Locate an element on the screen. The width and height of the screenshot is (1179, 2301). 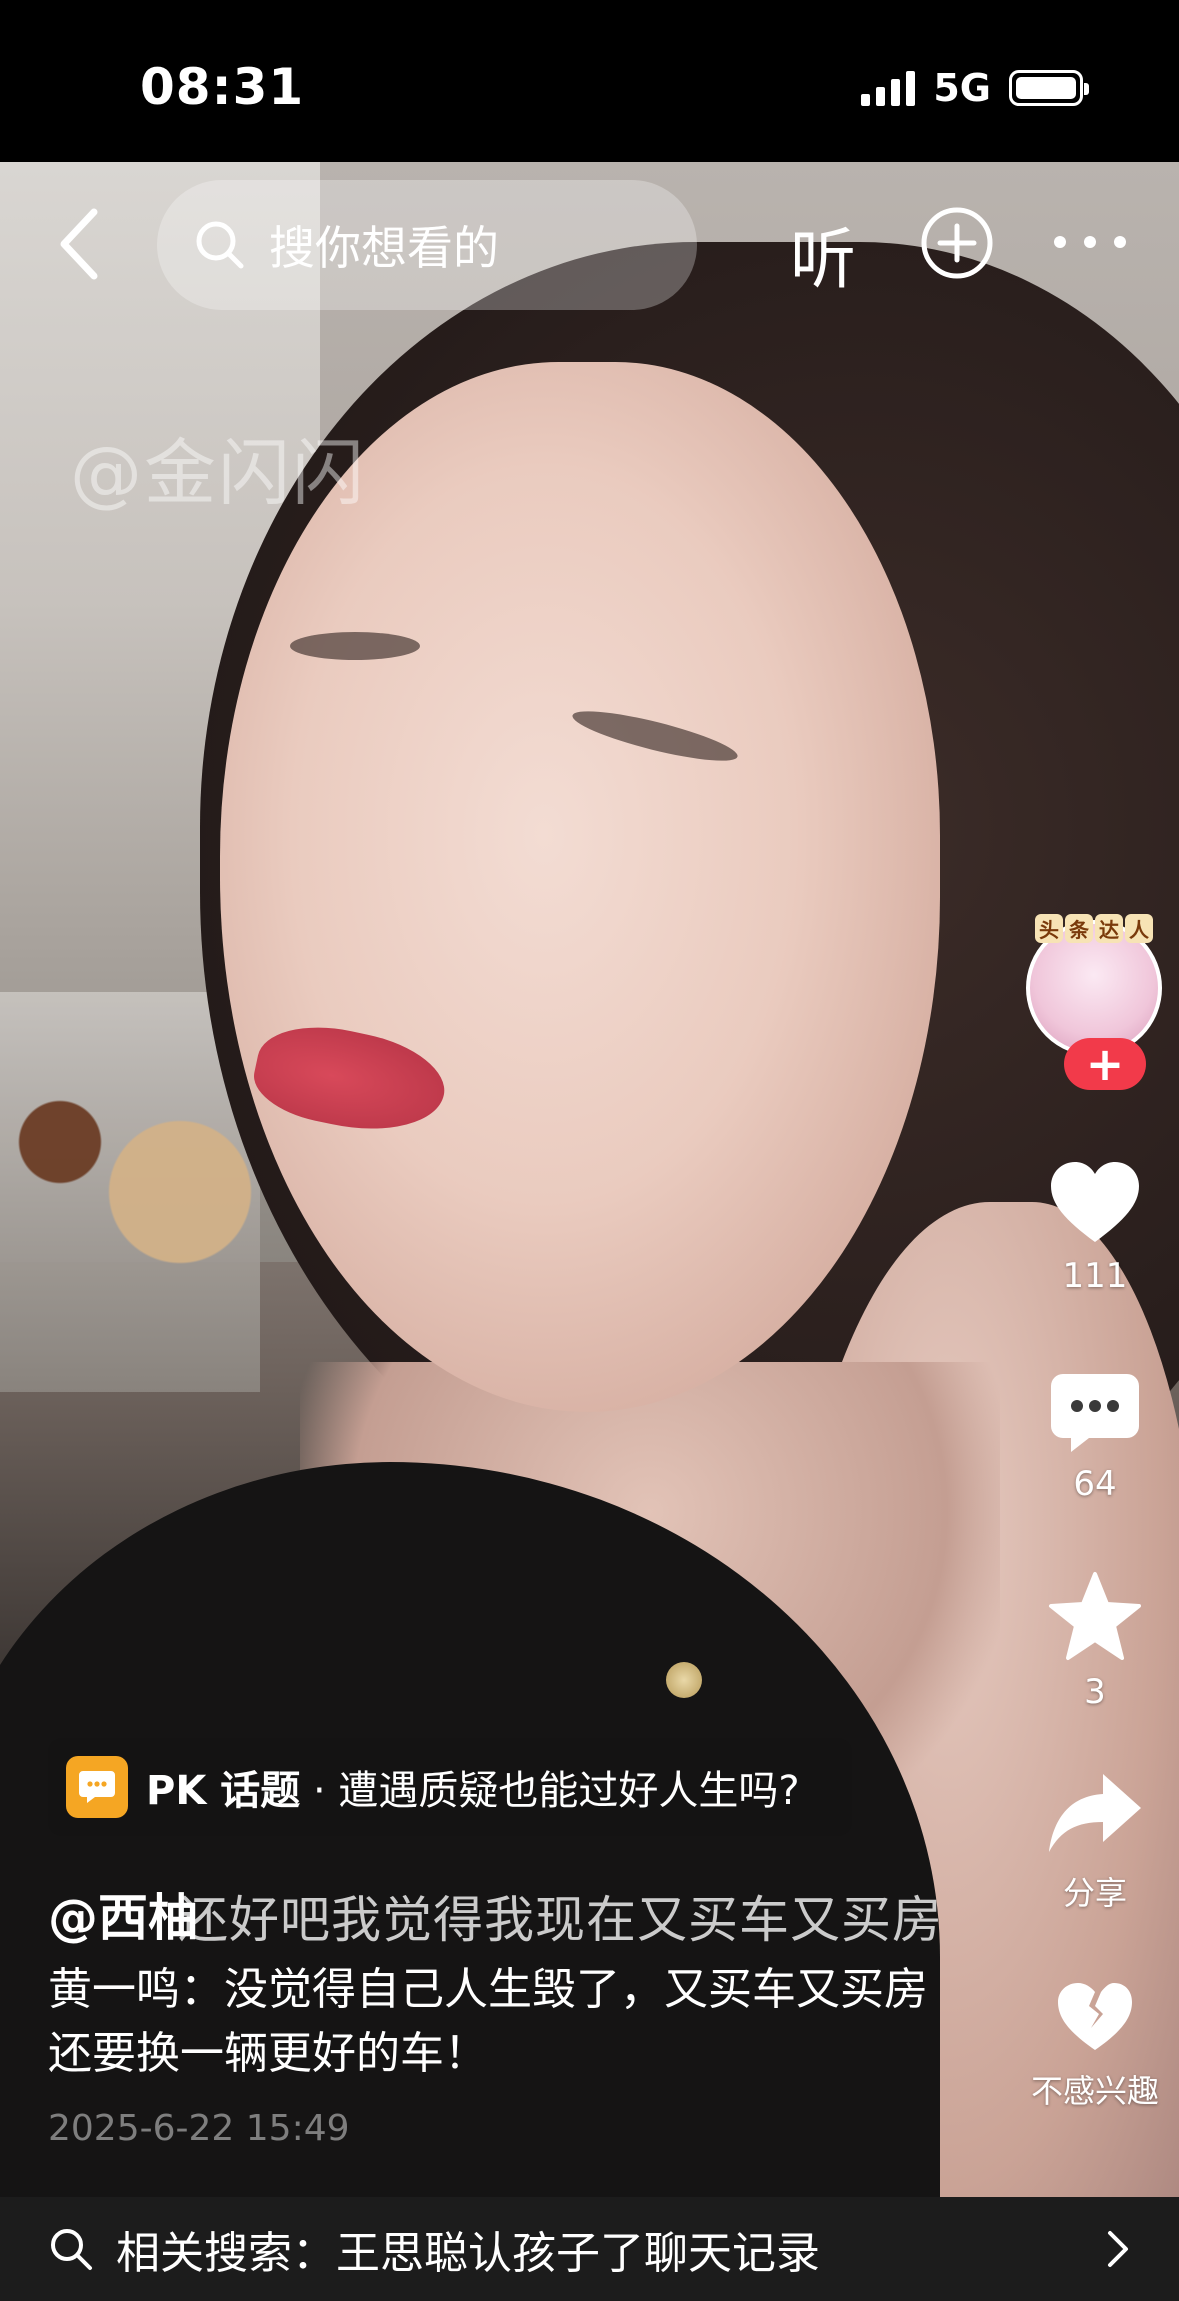
favorite-button: 3 is located at coordinates (1094, 1641).